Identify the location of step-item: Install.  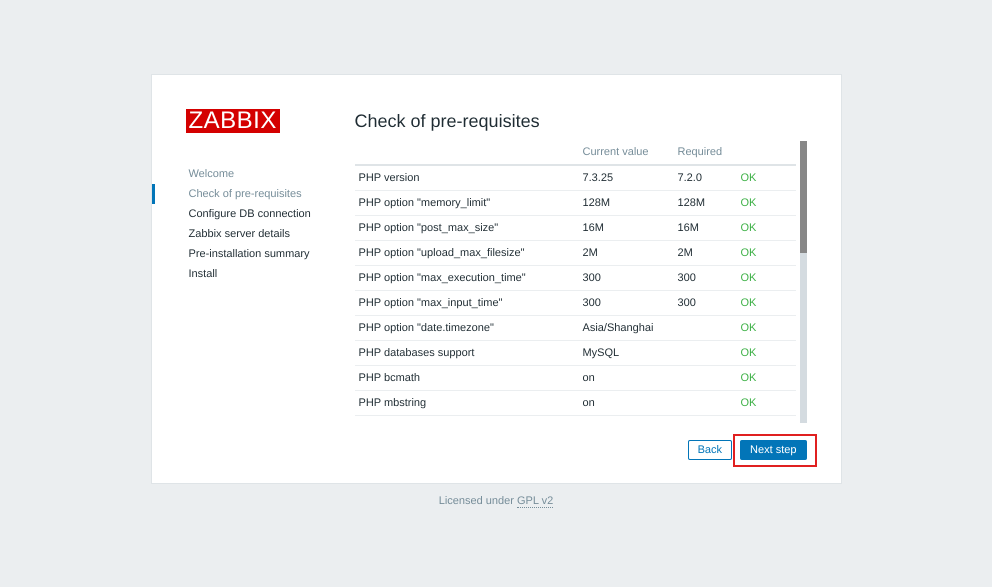
(253, 274).